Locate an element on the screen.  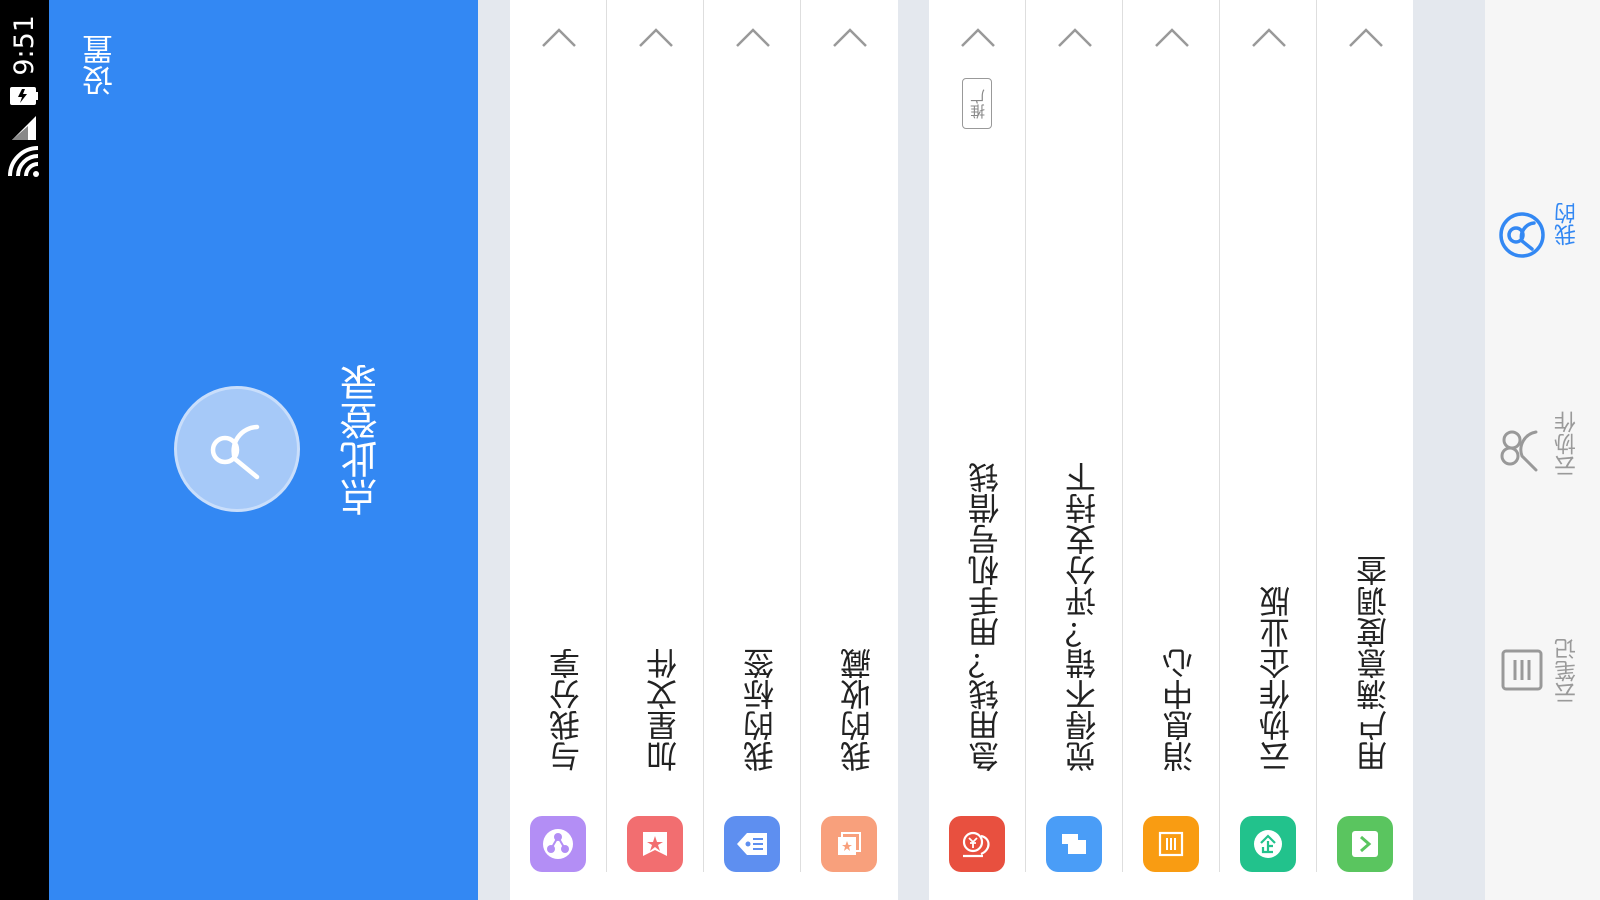
menu-item-starred-files: 加星文件 is located at coordinates (655, 436).